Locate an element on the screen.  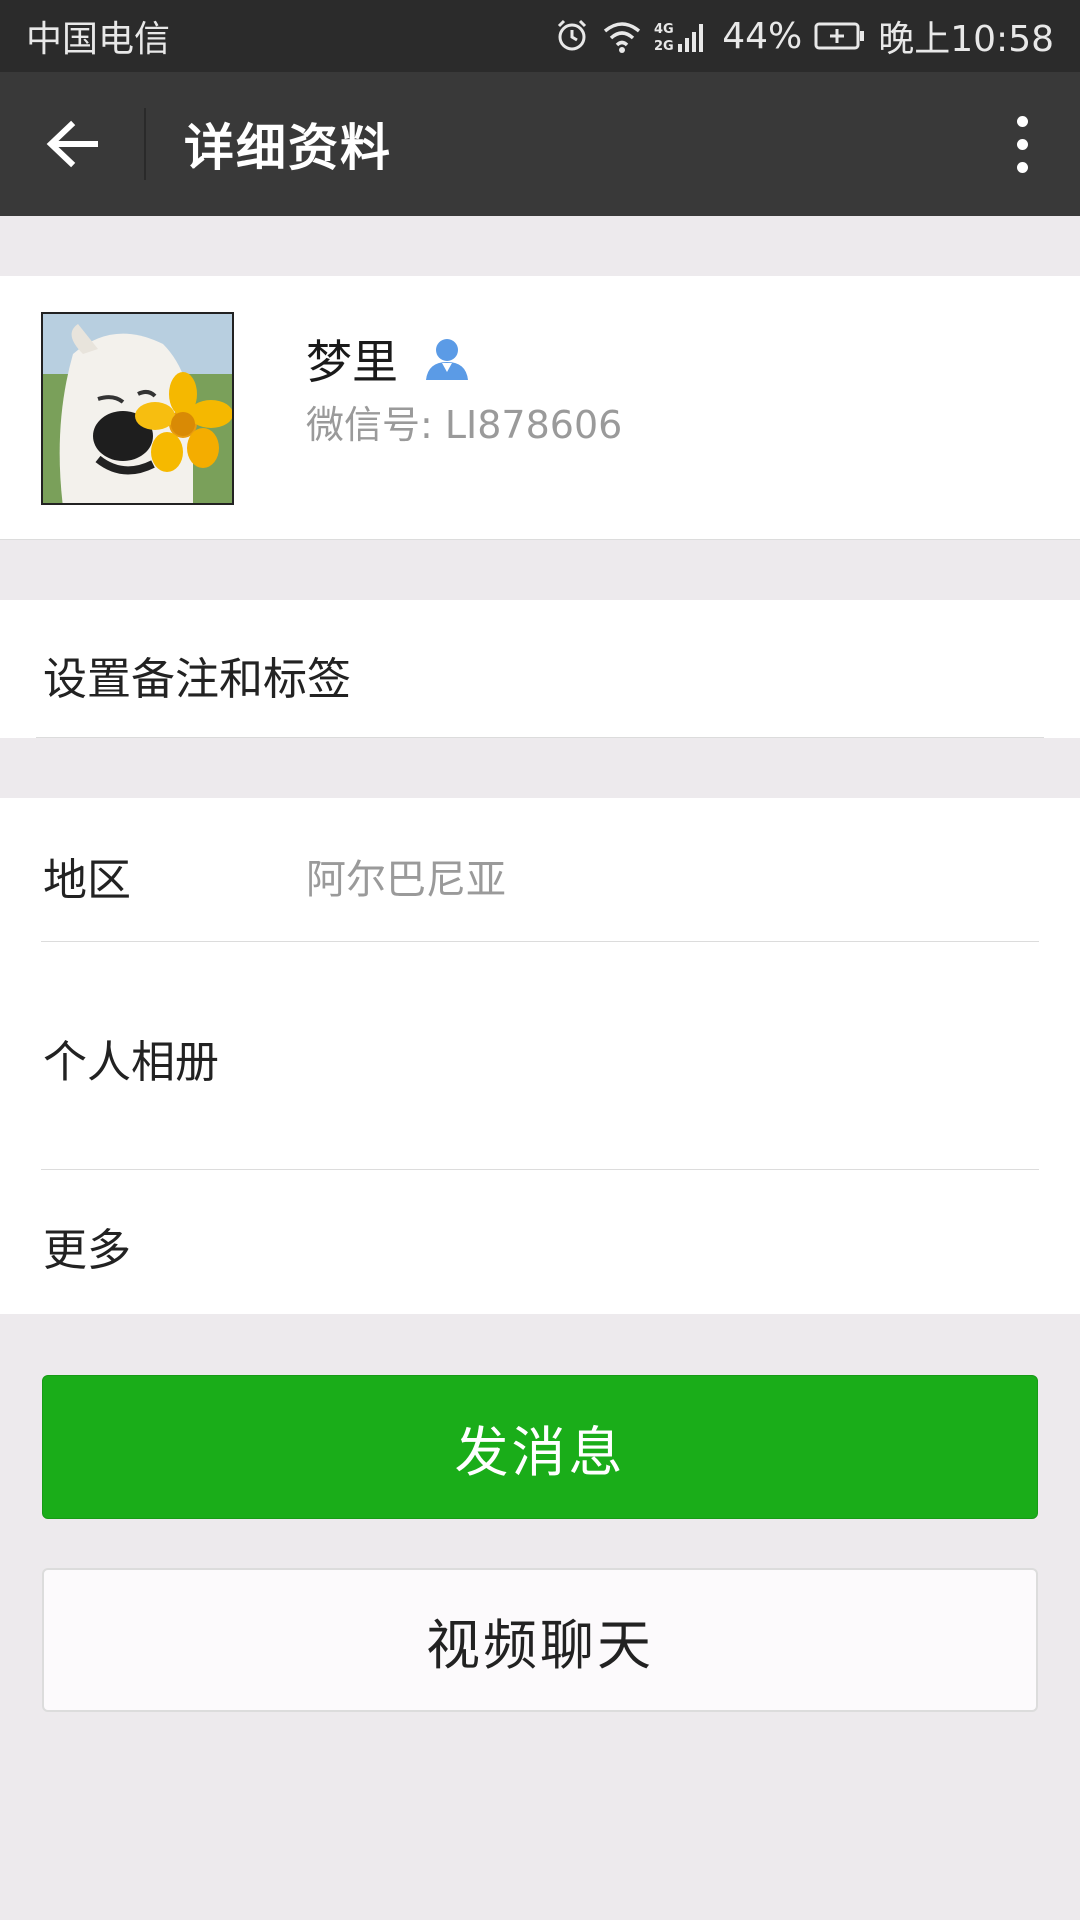
avatar is located at coordinates (137, 408).